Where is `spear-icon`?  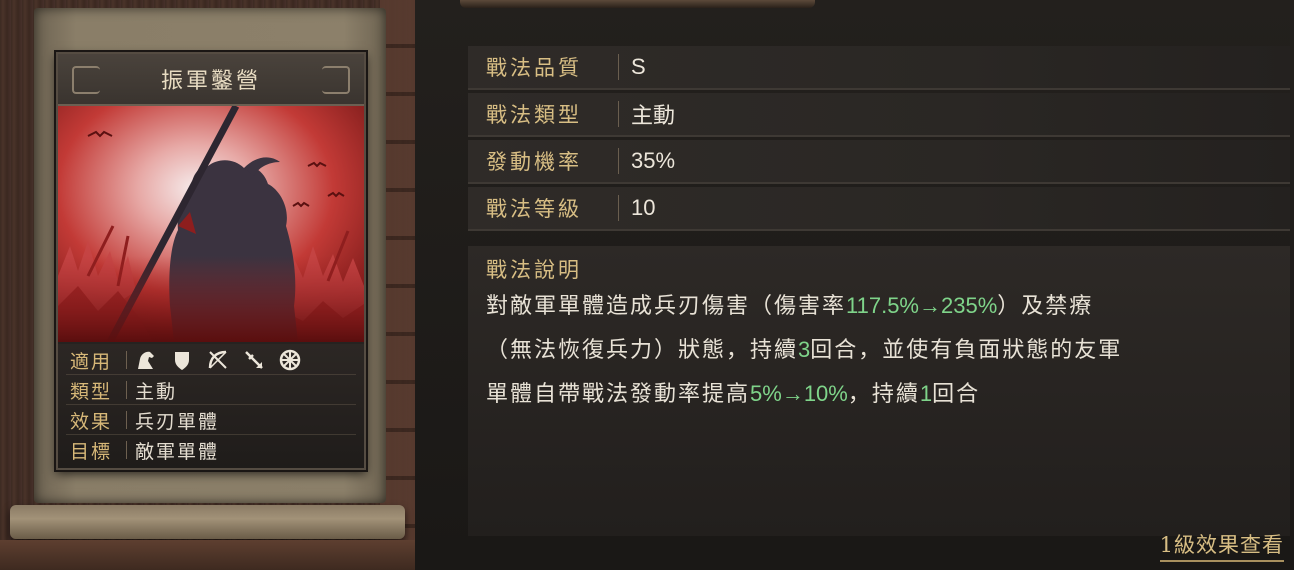 spear-icon is located at coordinates (254, 360).